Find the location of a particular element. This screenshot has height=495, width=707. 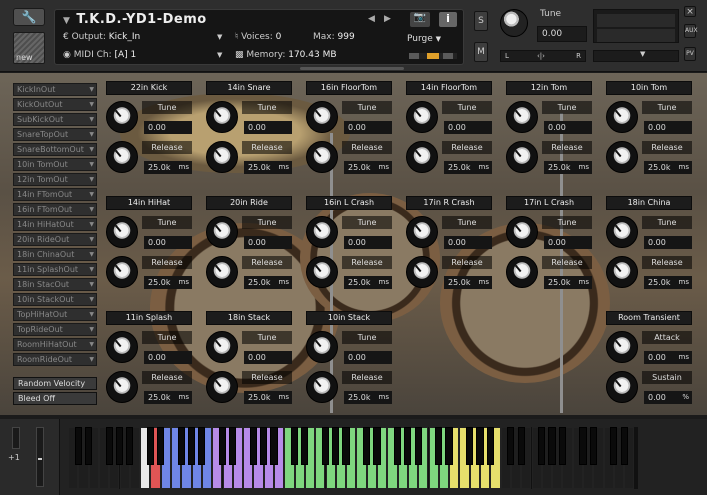

tune-value: 0.00 is located at coordinates (562, 34).